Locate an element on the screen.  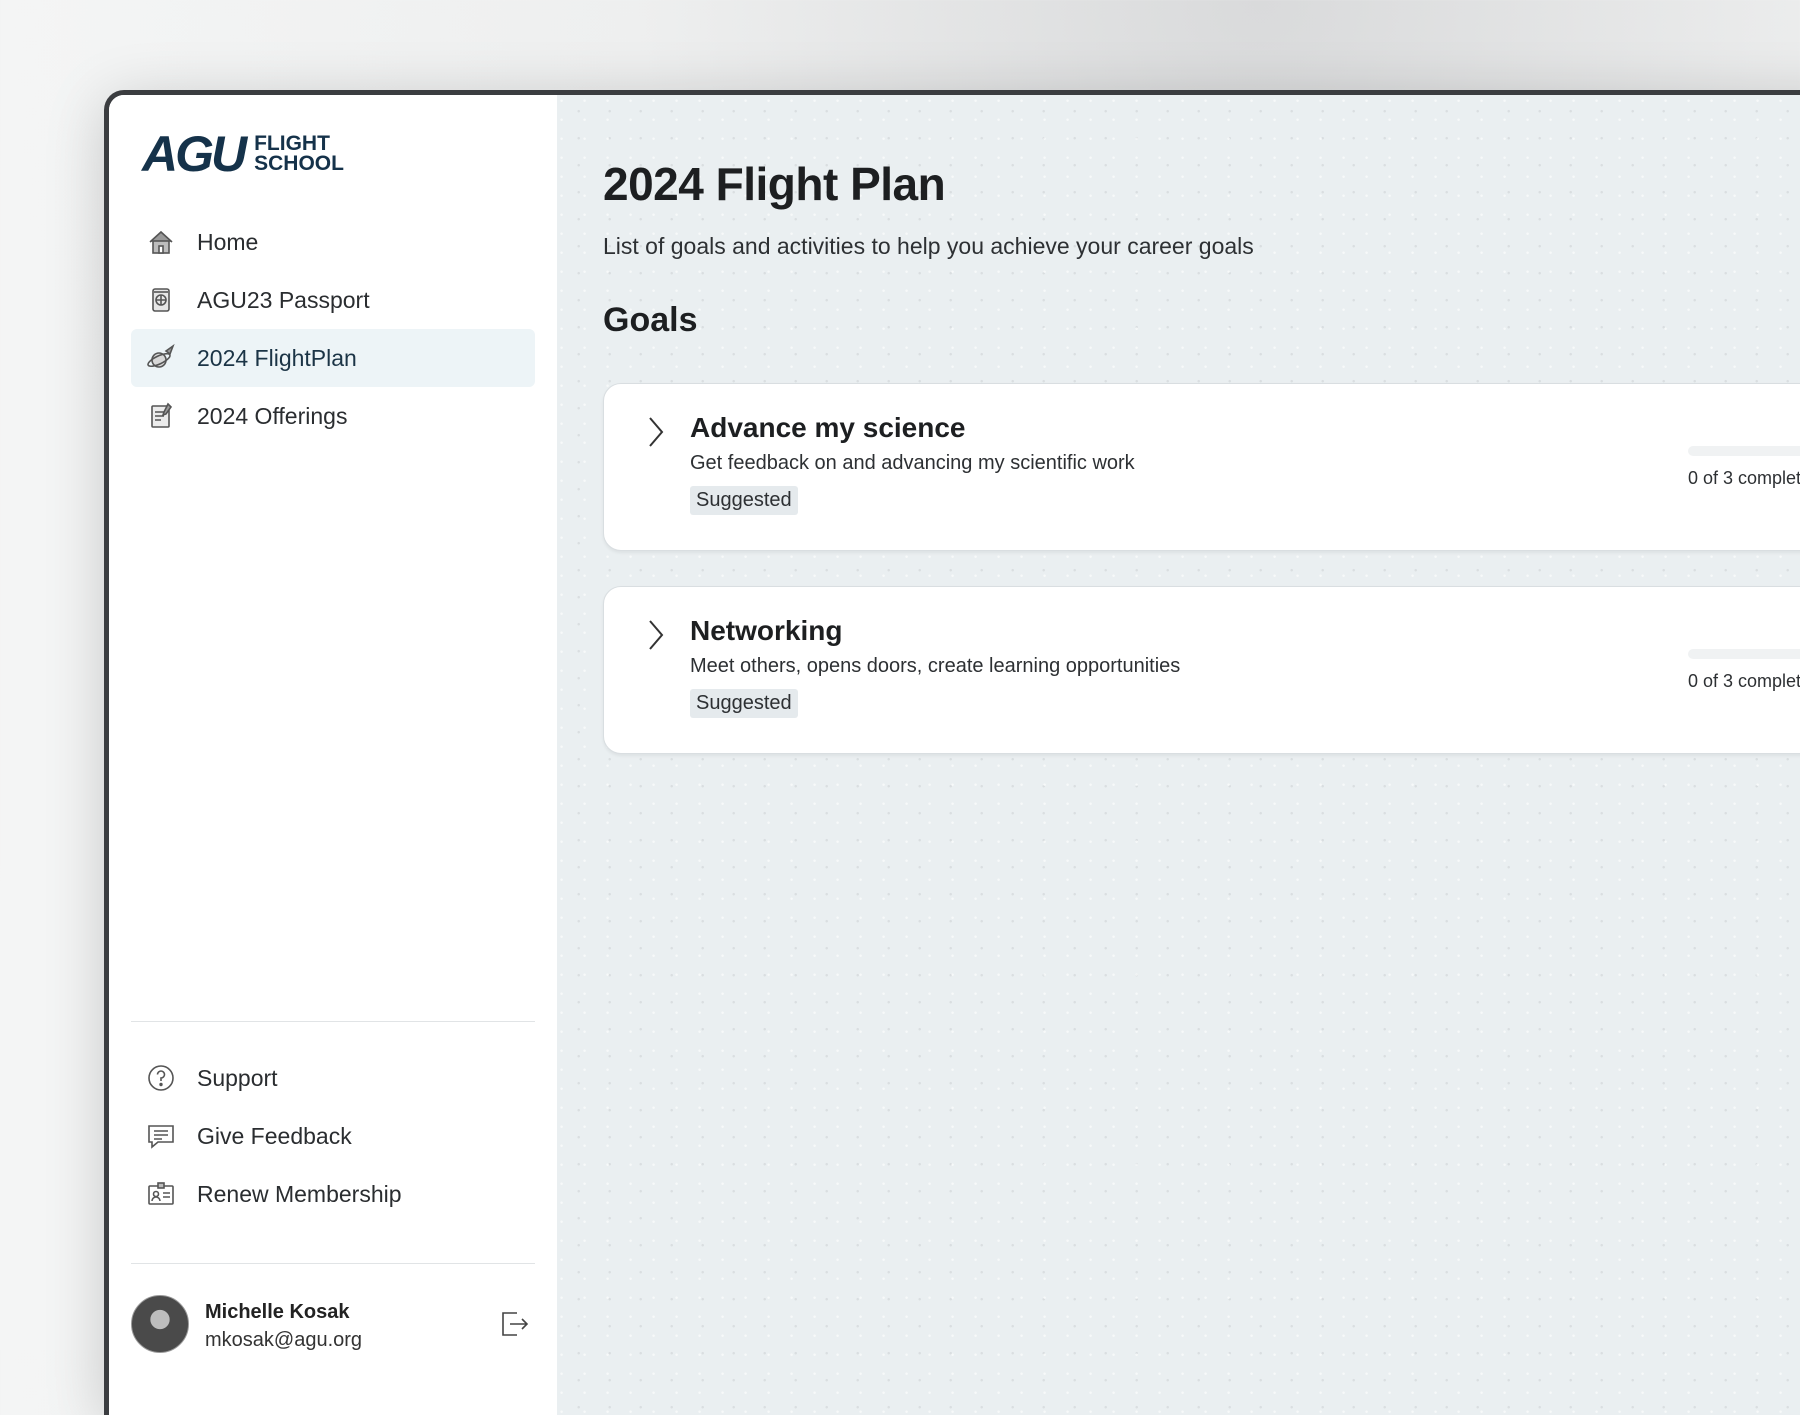
planet-rocket-icon is located at coordinates (161, 358).